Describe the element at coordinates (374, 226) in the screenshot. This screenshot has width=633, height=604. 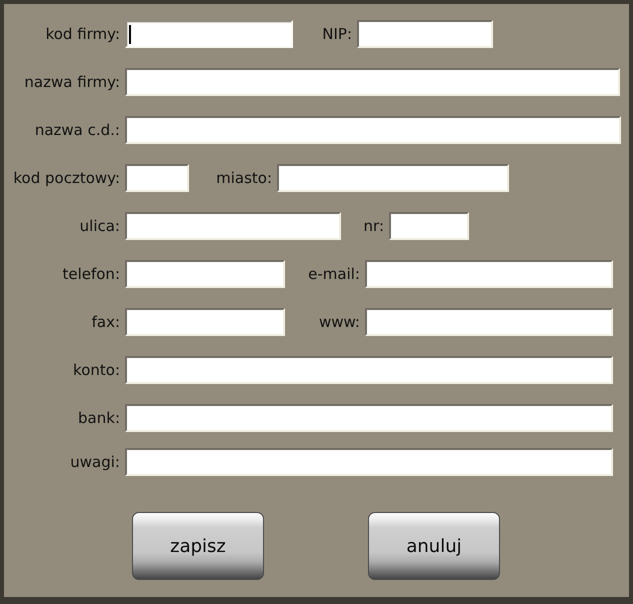
I see `field-label: nr:` at that location.